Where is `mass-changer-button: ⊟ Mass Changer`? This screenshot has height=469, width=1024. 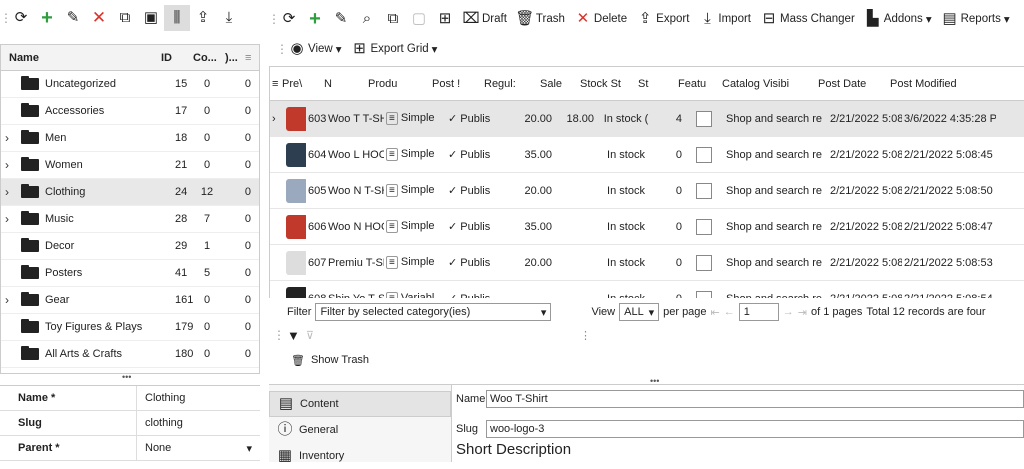 mass-changer-button: ⊟ Mass Changer is located at coordinates (808, 19).